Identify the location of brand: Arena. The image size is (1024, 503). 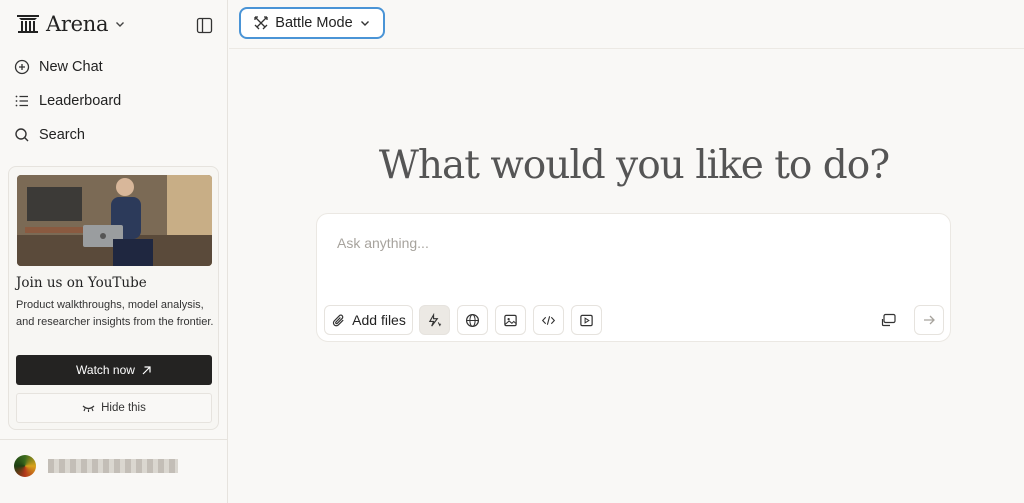
(71, 24).